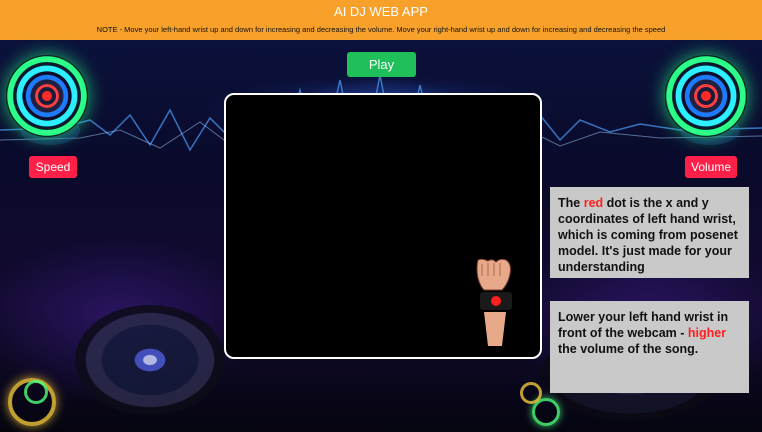 The height and width of the screenshot is (432, 762). Describe the element at coordinates (381, 64) in the screenshot. I see `play-button: Play` at that location.